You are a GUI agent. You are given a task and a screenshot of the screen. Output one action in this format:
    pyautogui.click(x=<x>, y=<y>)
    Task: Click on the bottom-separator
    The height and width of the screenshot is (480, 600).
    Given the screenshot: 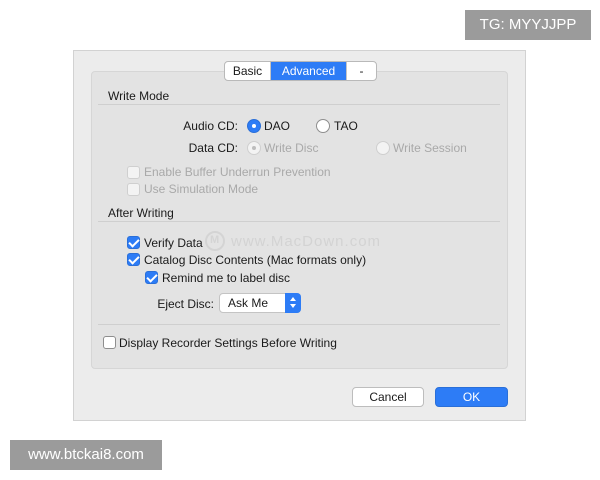 What is the action you would take?
    pyautogui.click(x=299, y=324)
    